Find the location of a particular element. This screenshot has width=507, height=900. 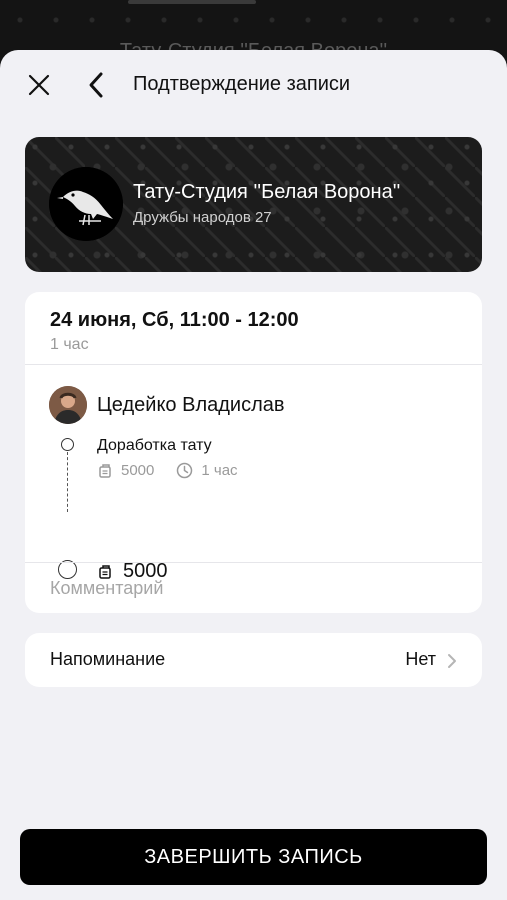

master-name: Цедейко Владислав is located at coordinates (191, 405).